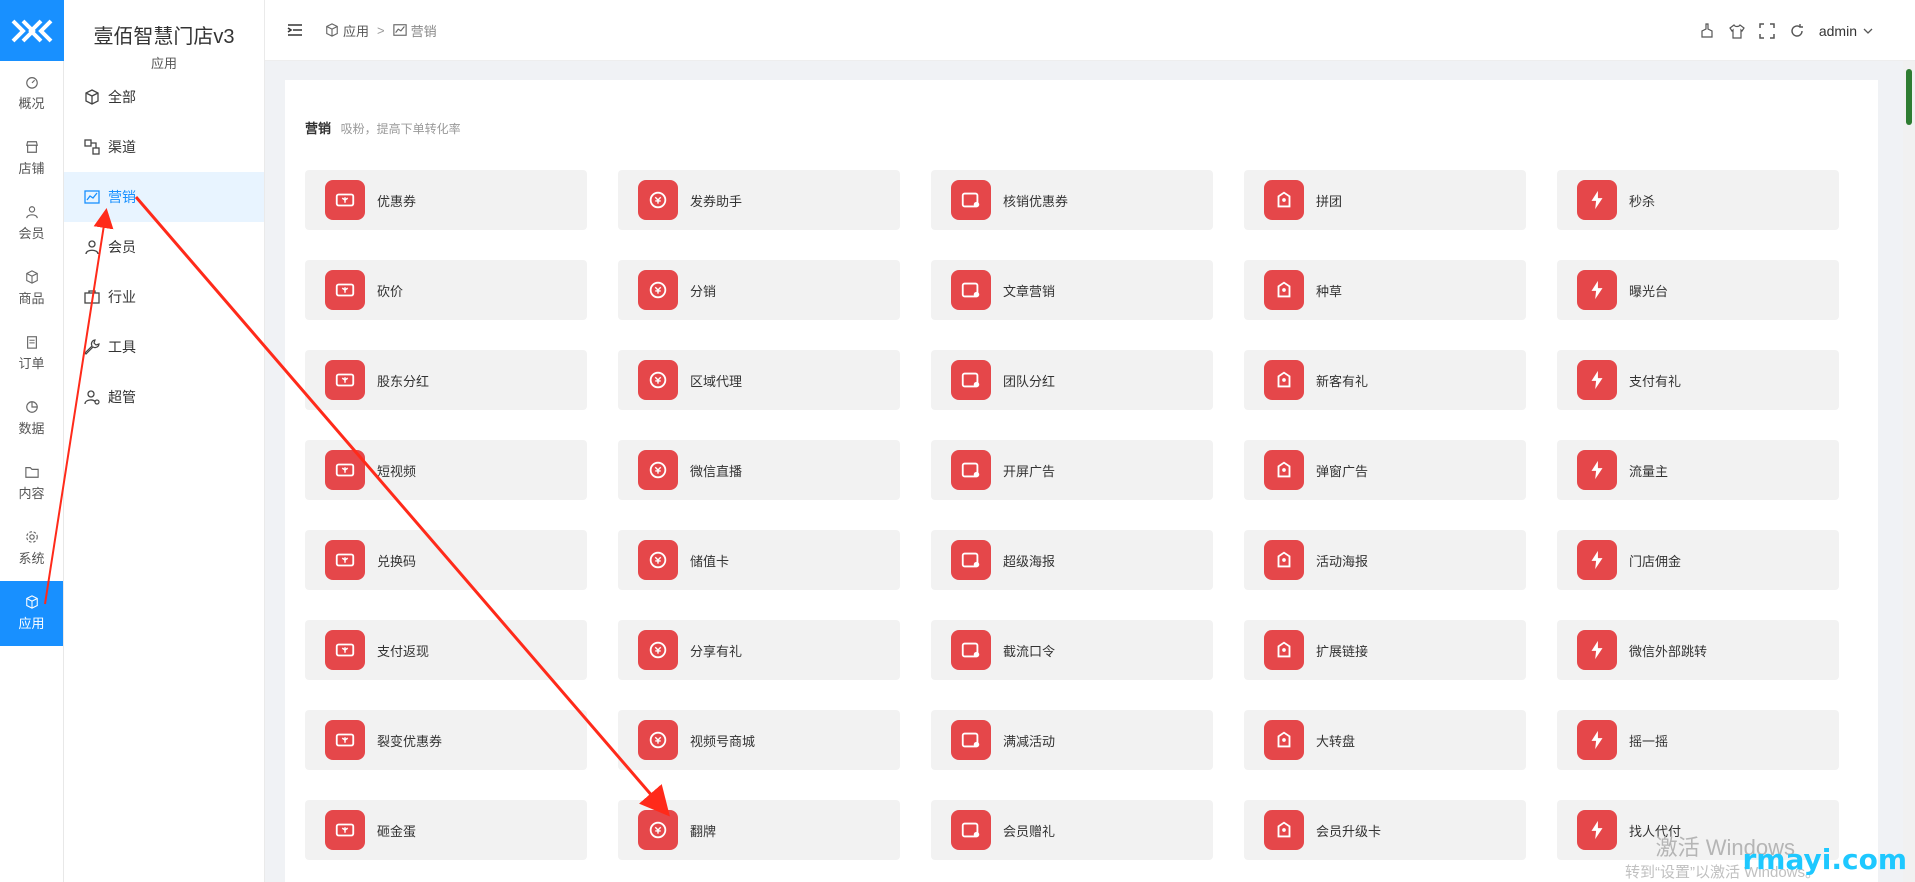 The width and height of the screenshot is (1915, 882). I want to click on rail-item-system: 系统, so click(31, 548).